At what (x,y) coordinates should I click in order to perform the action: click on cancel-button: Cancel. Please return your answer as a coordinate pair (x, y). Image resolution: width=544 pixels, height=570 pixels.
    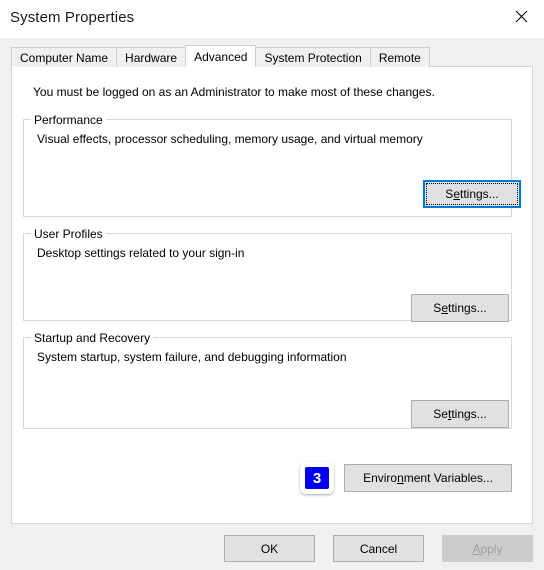
    Looking at the image, I should click on (378, 548).